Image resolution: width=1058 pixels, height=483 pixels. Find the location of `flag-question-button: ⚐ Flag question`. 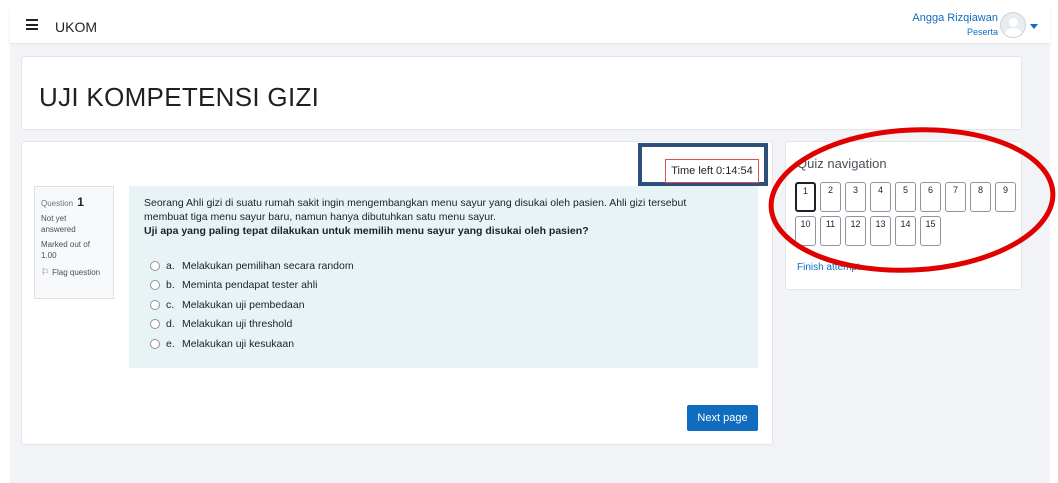

flag-question-button: ⚐ Flag question is located at coordinates (74, 272).